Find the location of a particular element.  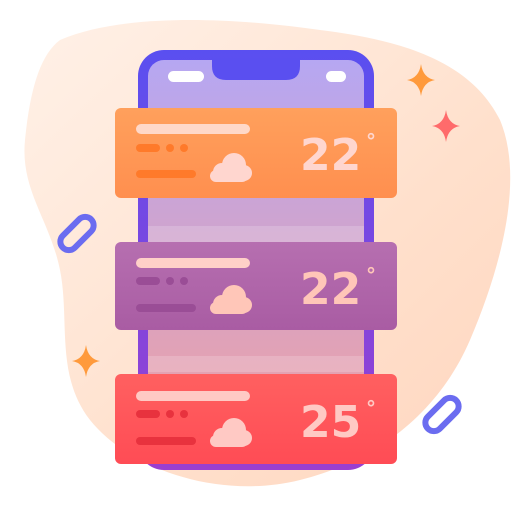

weather-card-2: 22 ° is located at coordinates (256, 286).